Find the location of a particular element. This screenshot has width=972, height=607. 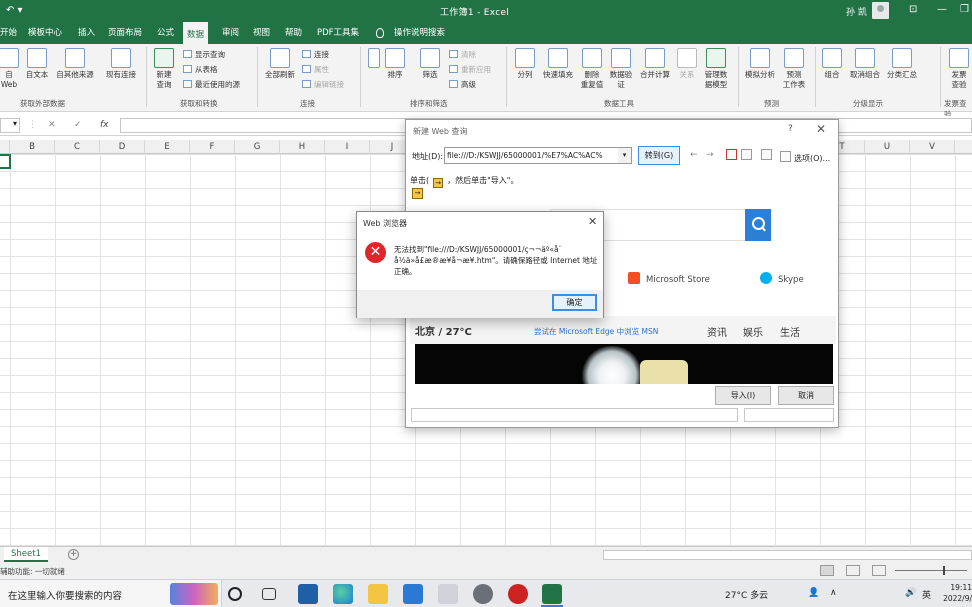

tab-formulas: 公式 is located at coordinates (165, 33).